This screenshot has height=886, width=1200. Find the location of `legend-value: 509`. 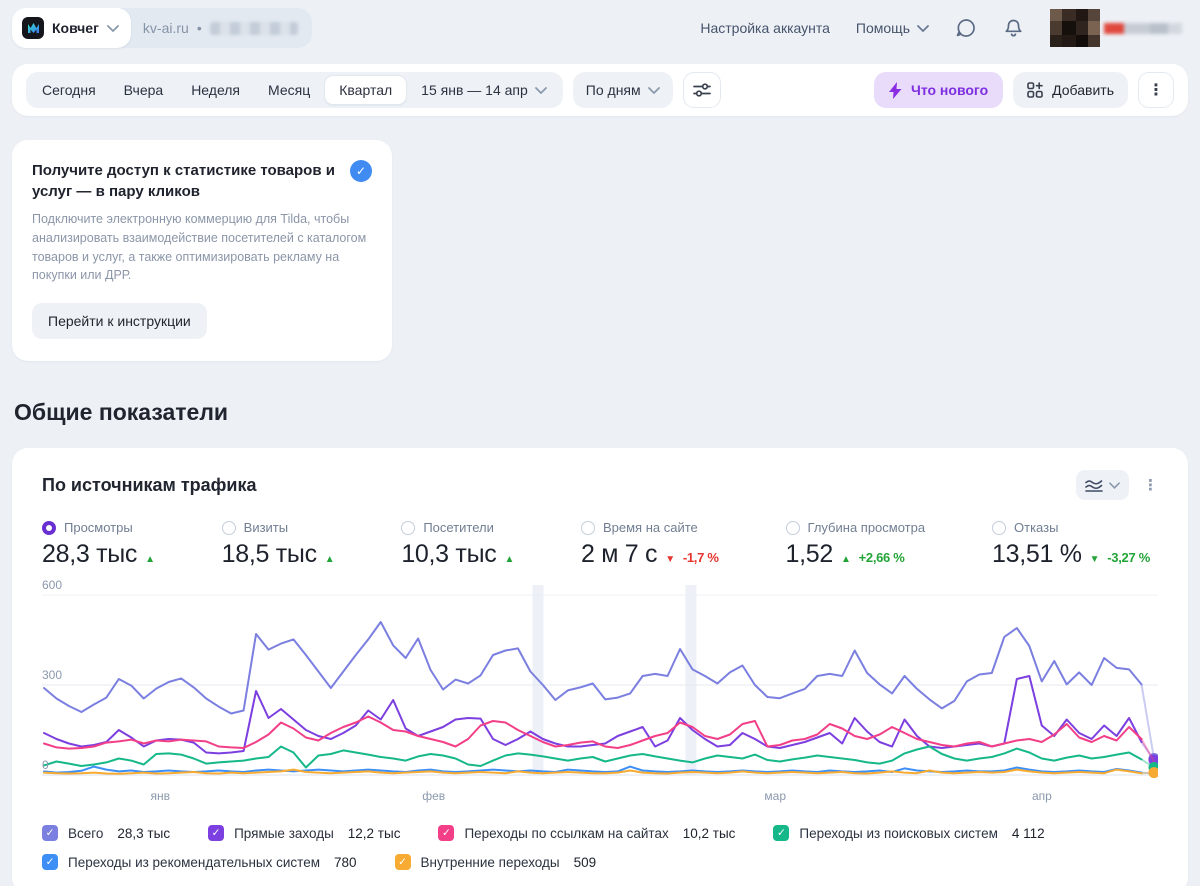

legend-value: 509 is located at coordinates (585, 862).